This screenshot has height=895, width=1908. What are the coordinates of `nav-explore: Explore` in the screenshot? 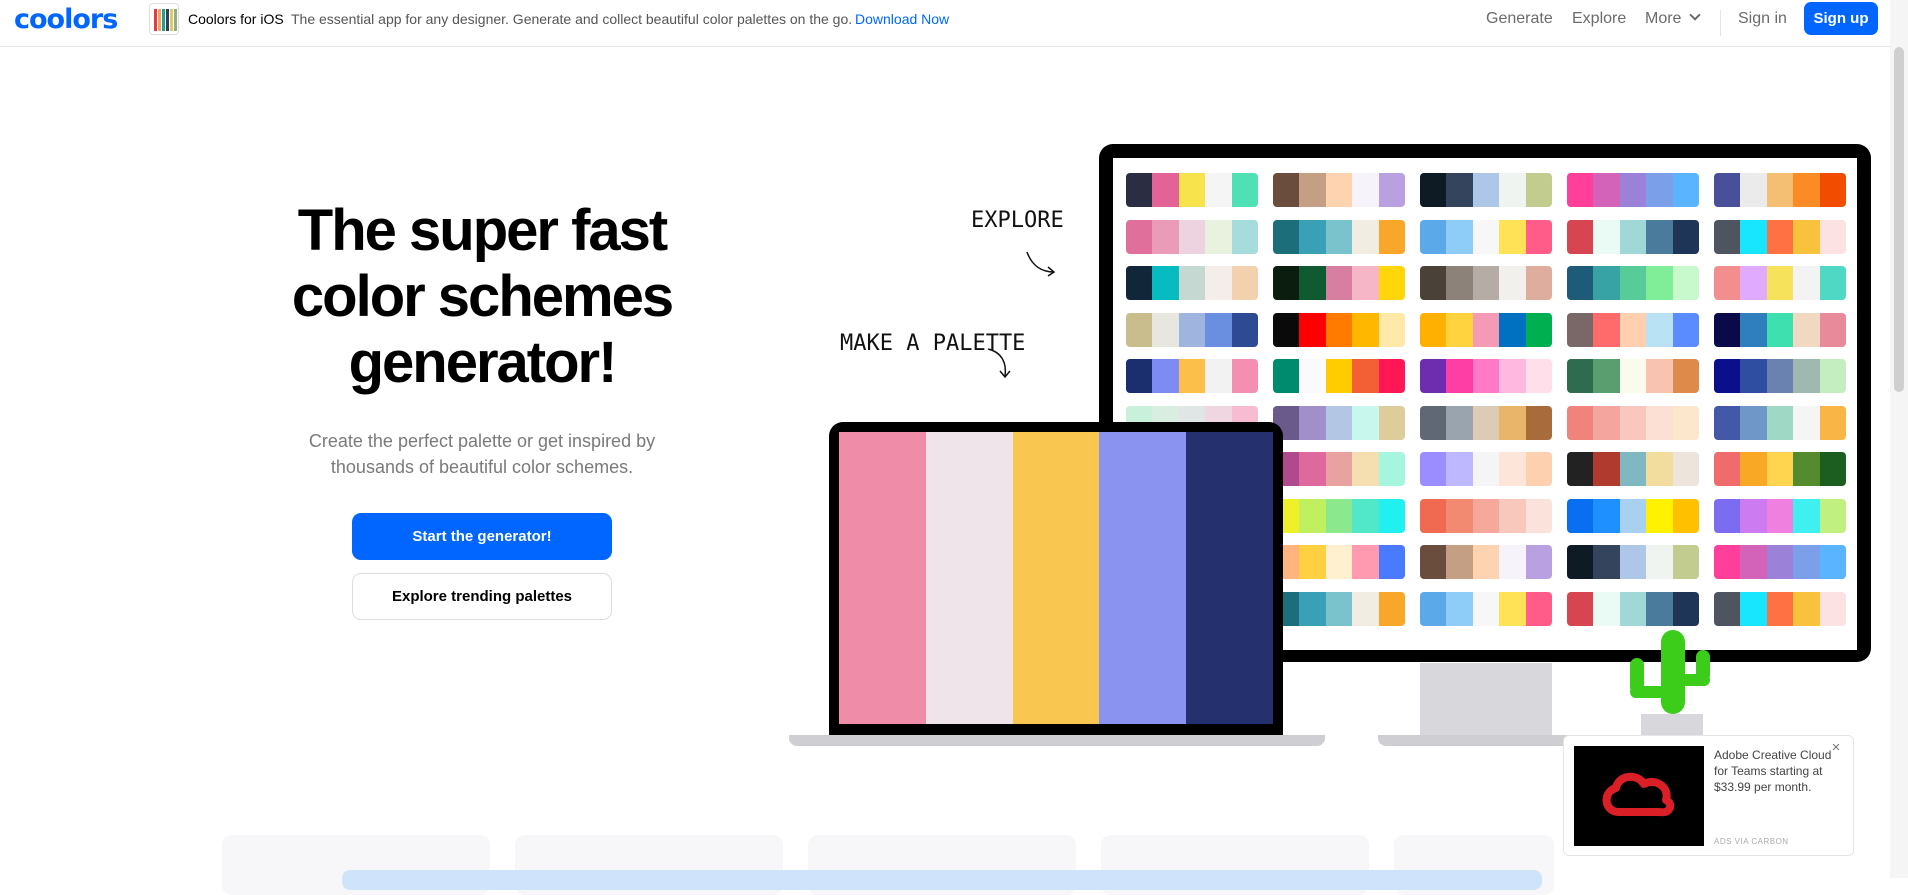 It's located at (1599, 19).